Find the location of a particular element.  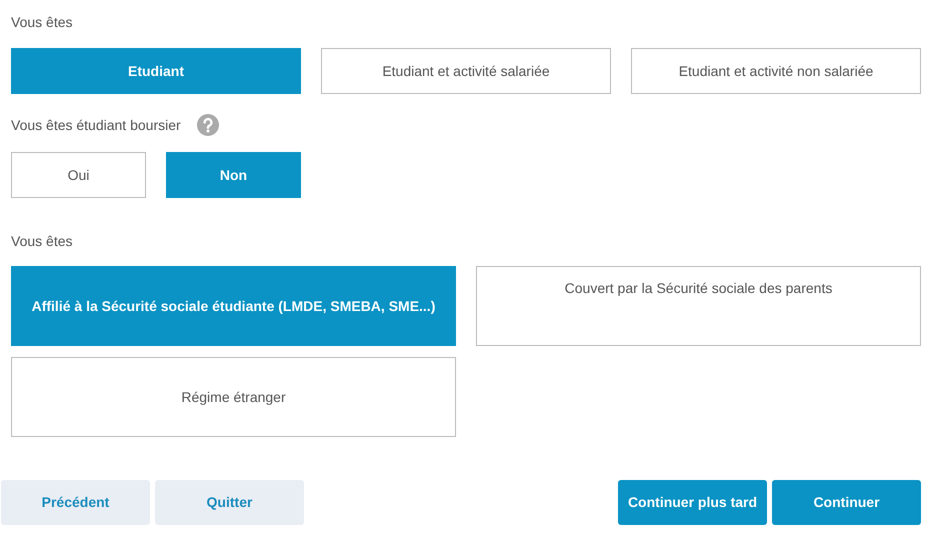

nav-button: Quitter is located at coordinates (229, 502).